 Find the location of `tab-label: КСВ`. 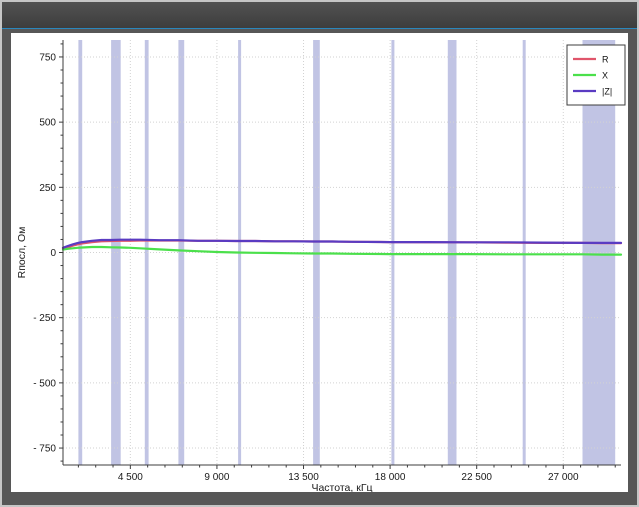

tab-label: КСВ is located at coordinates (25, 18).